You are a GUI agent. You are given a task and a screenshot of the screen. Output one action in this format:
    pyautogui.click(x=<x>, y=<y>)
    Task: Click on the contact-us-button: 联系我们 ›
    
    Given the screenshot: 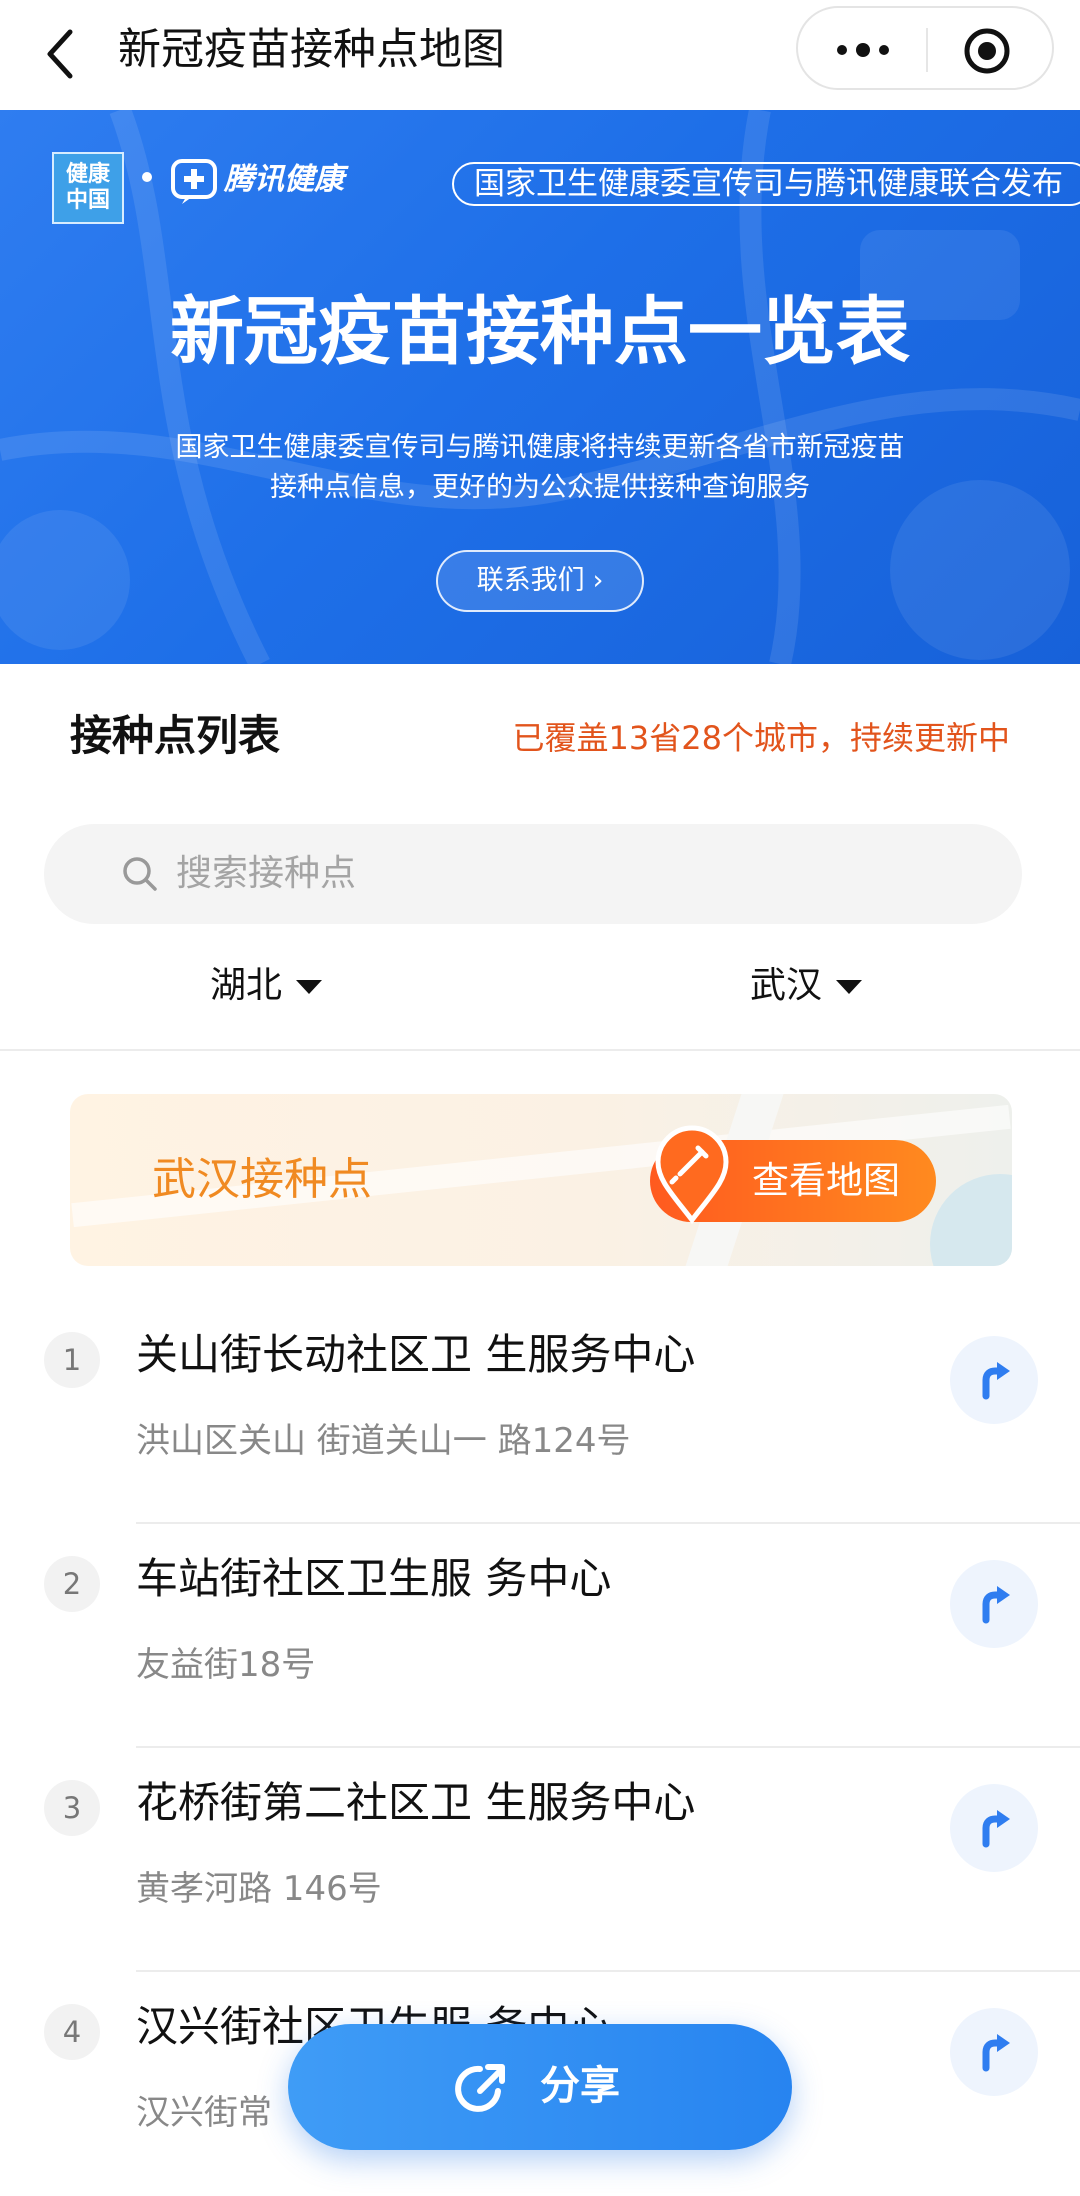 What is the action you would take?
    pyautogui.click(x=540, y=581)
    